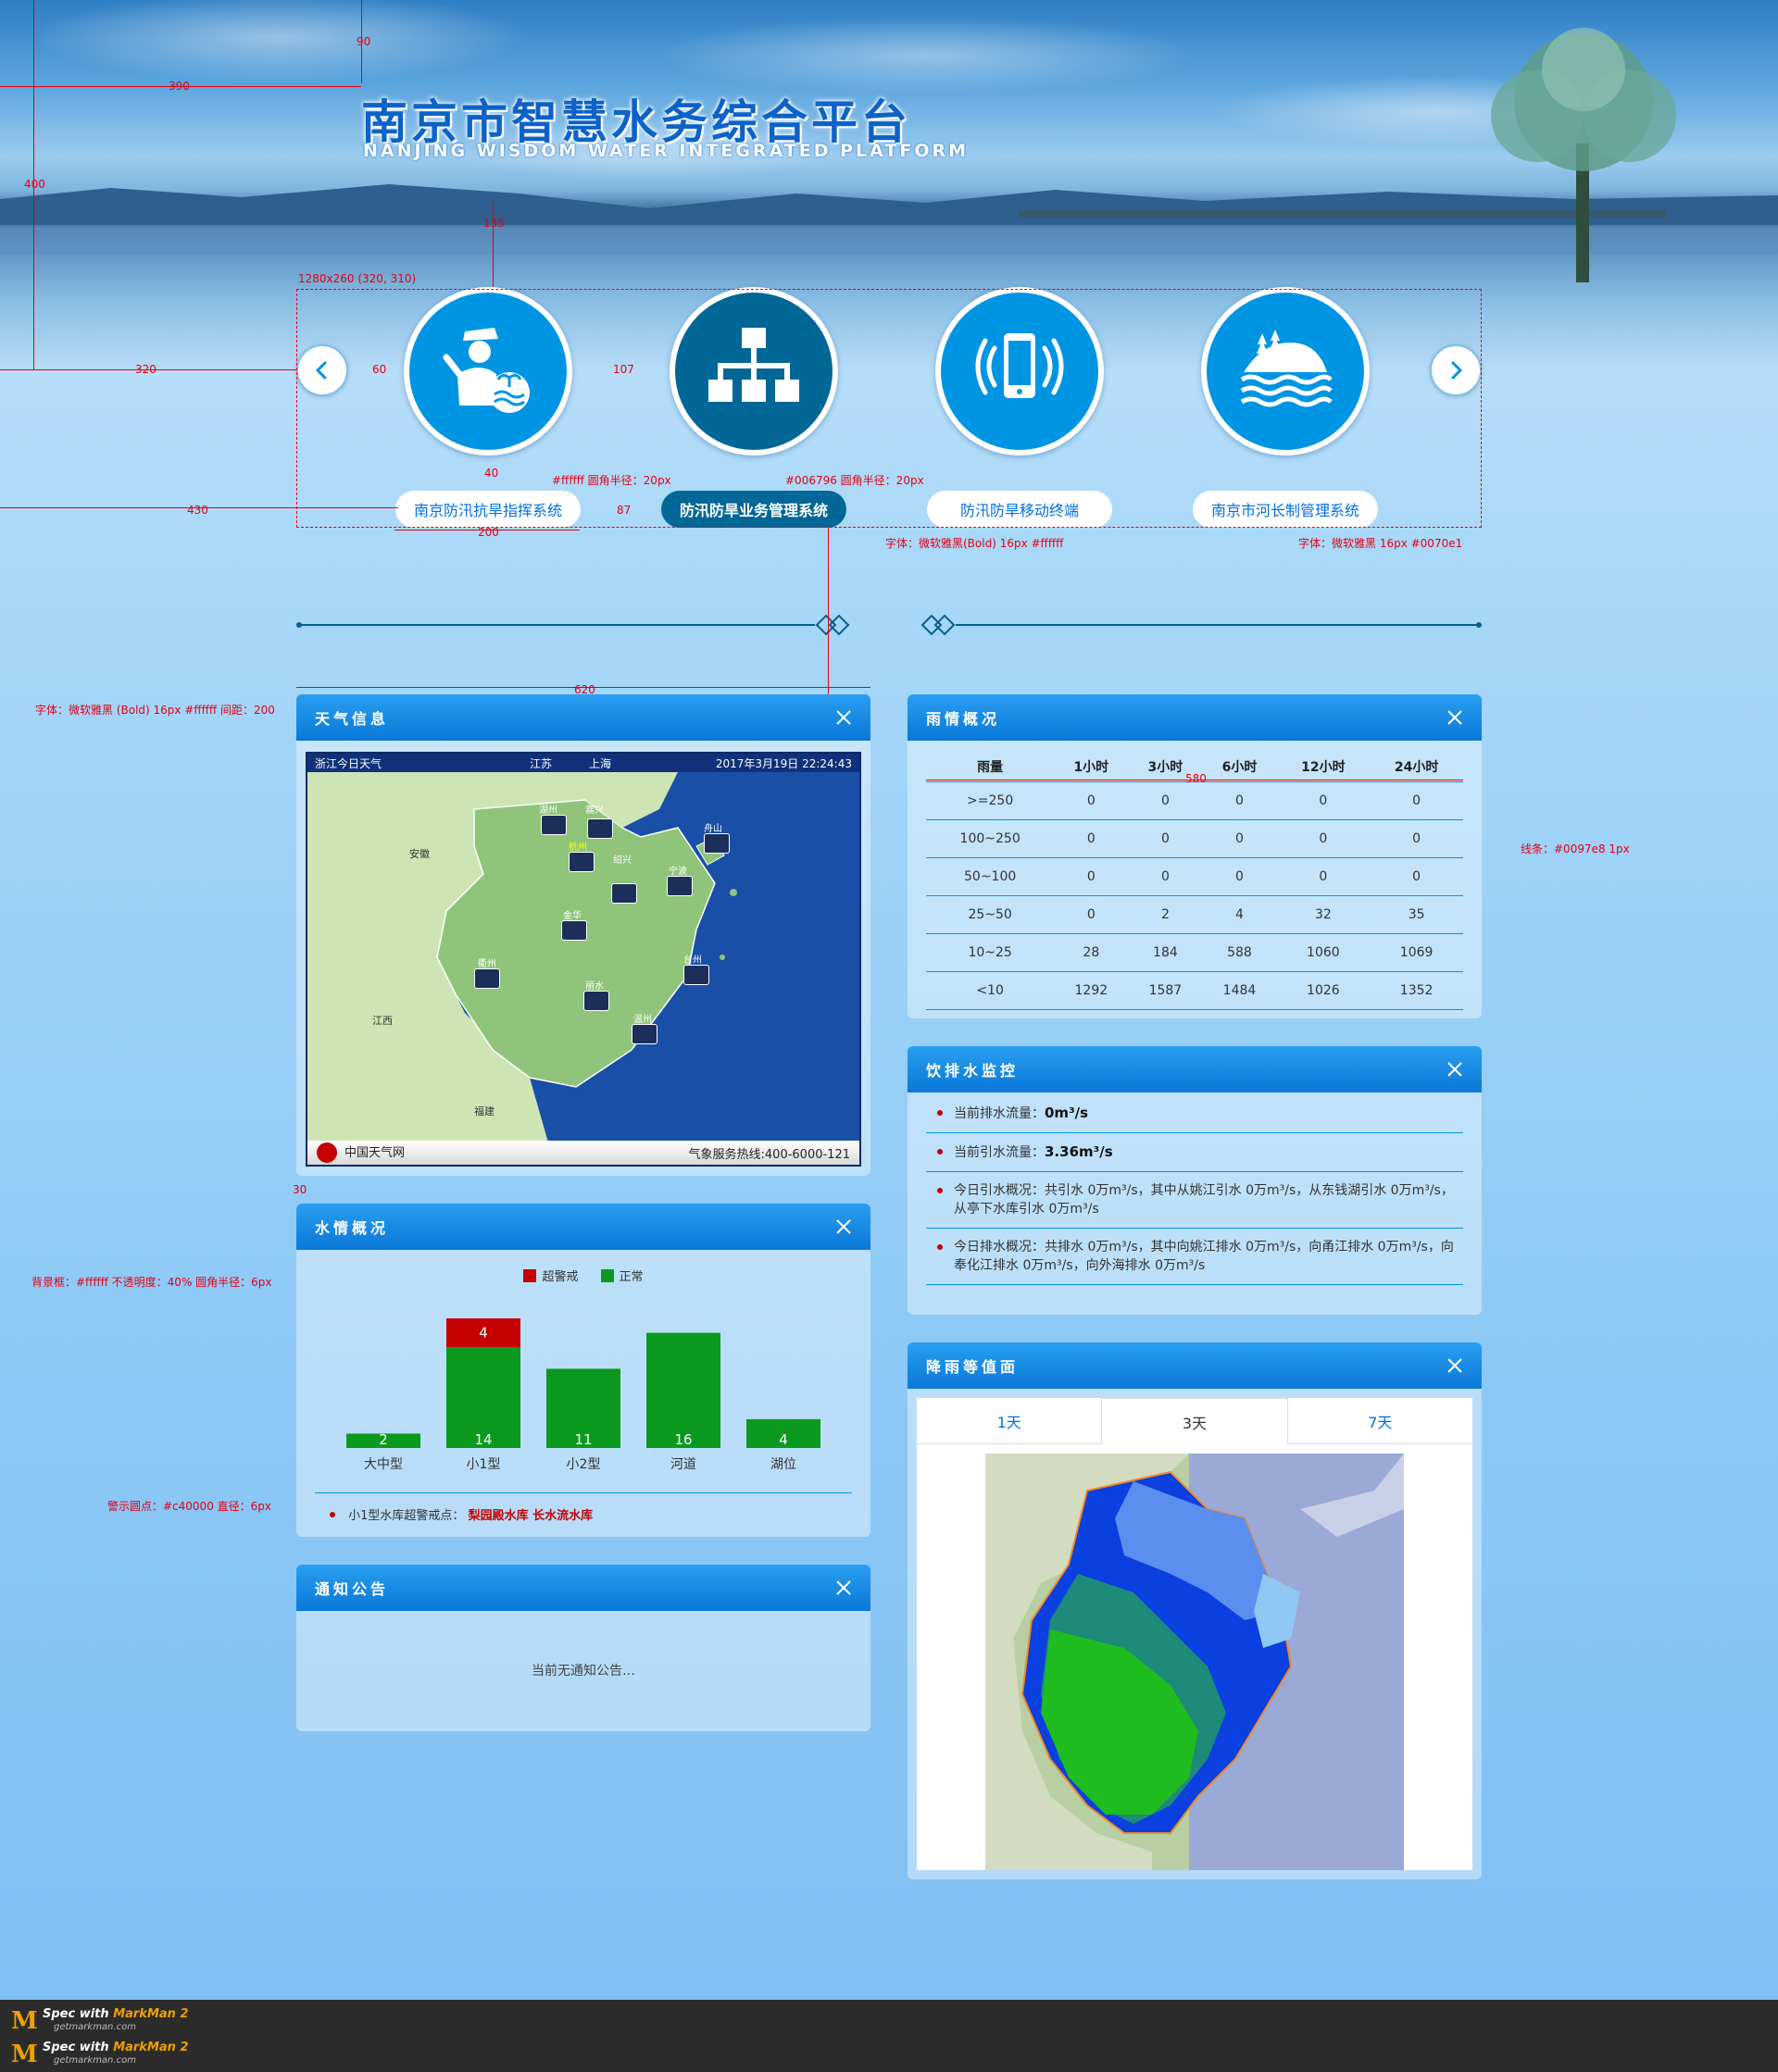 The height and width of the screenshot is (2072, 1778). I want to click on table-cell: 184, so click(1165, 952).